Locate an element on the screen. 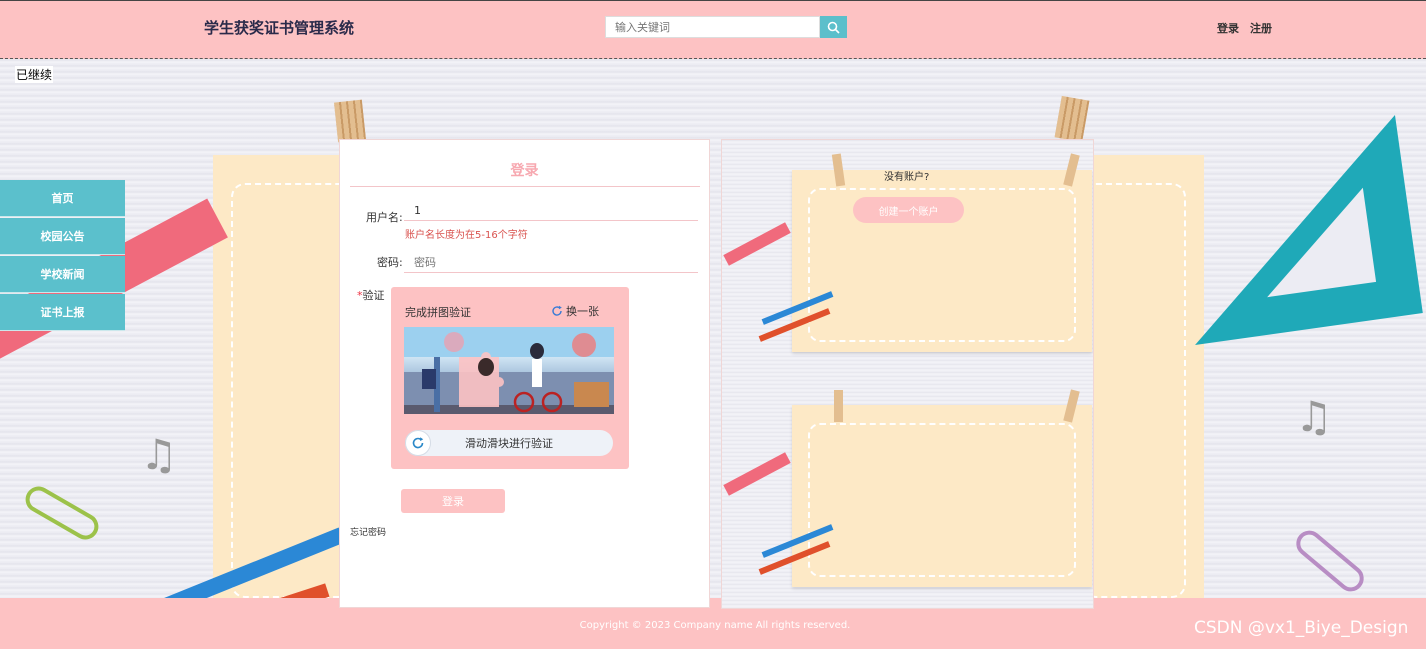 The height and width of the screenshot is (649, 1426). continued-label: 已继续 is located at coordinates (34, 74).